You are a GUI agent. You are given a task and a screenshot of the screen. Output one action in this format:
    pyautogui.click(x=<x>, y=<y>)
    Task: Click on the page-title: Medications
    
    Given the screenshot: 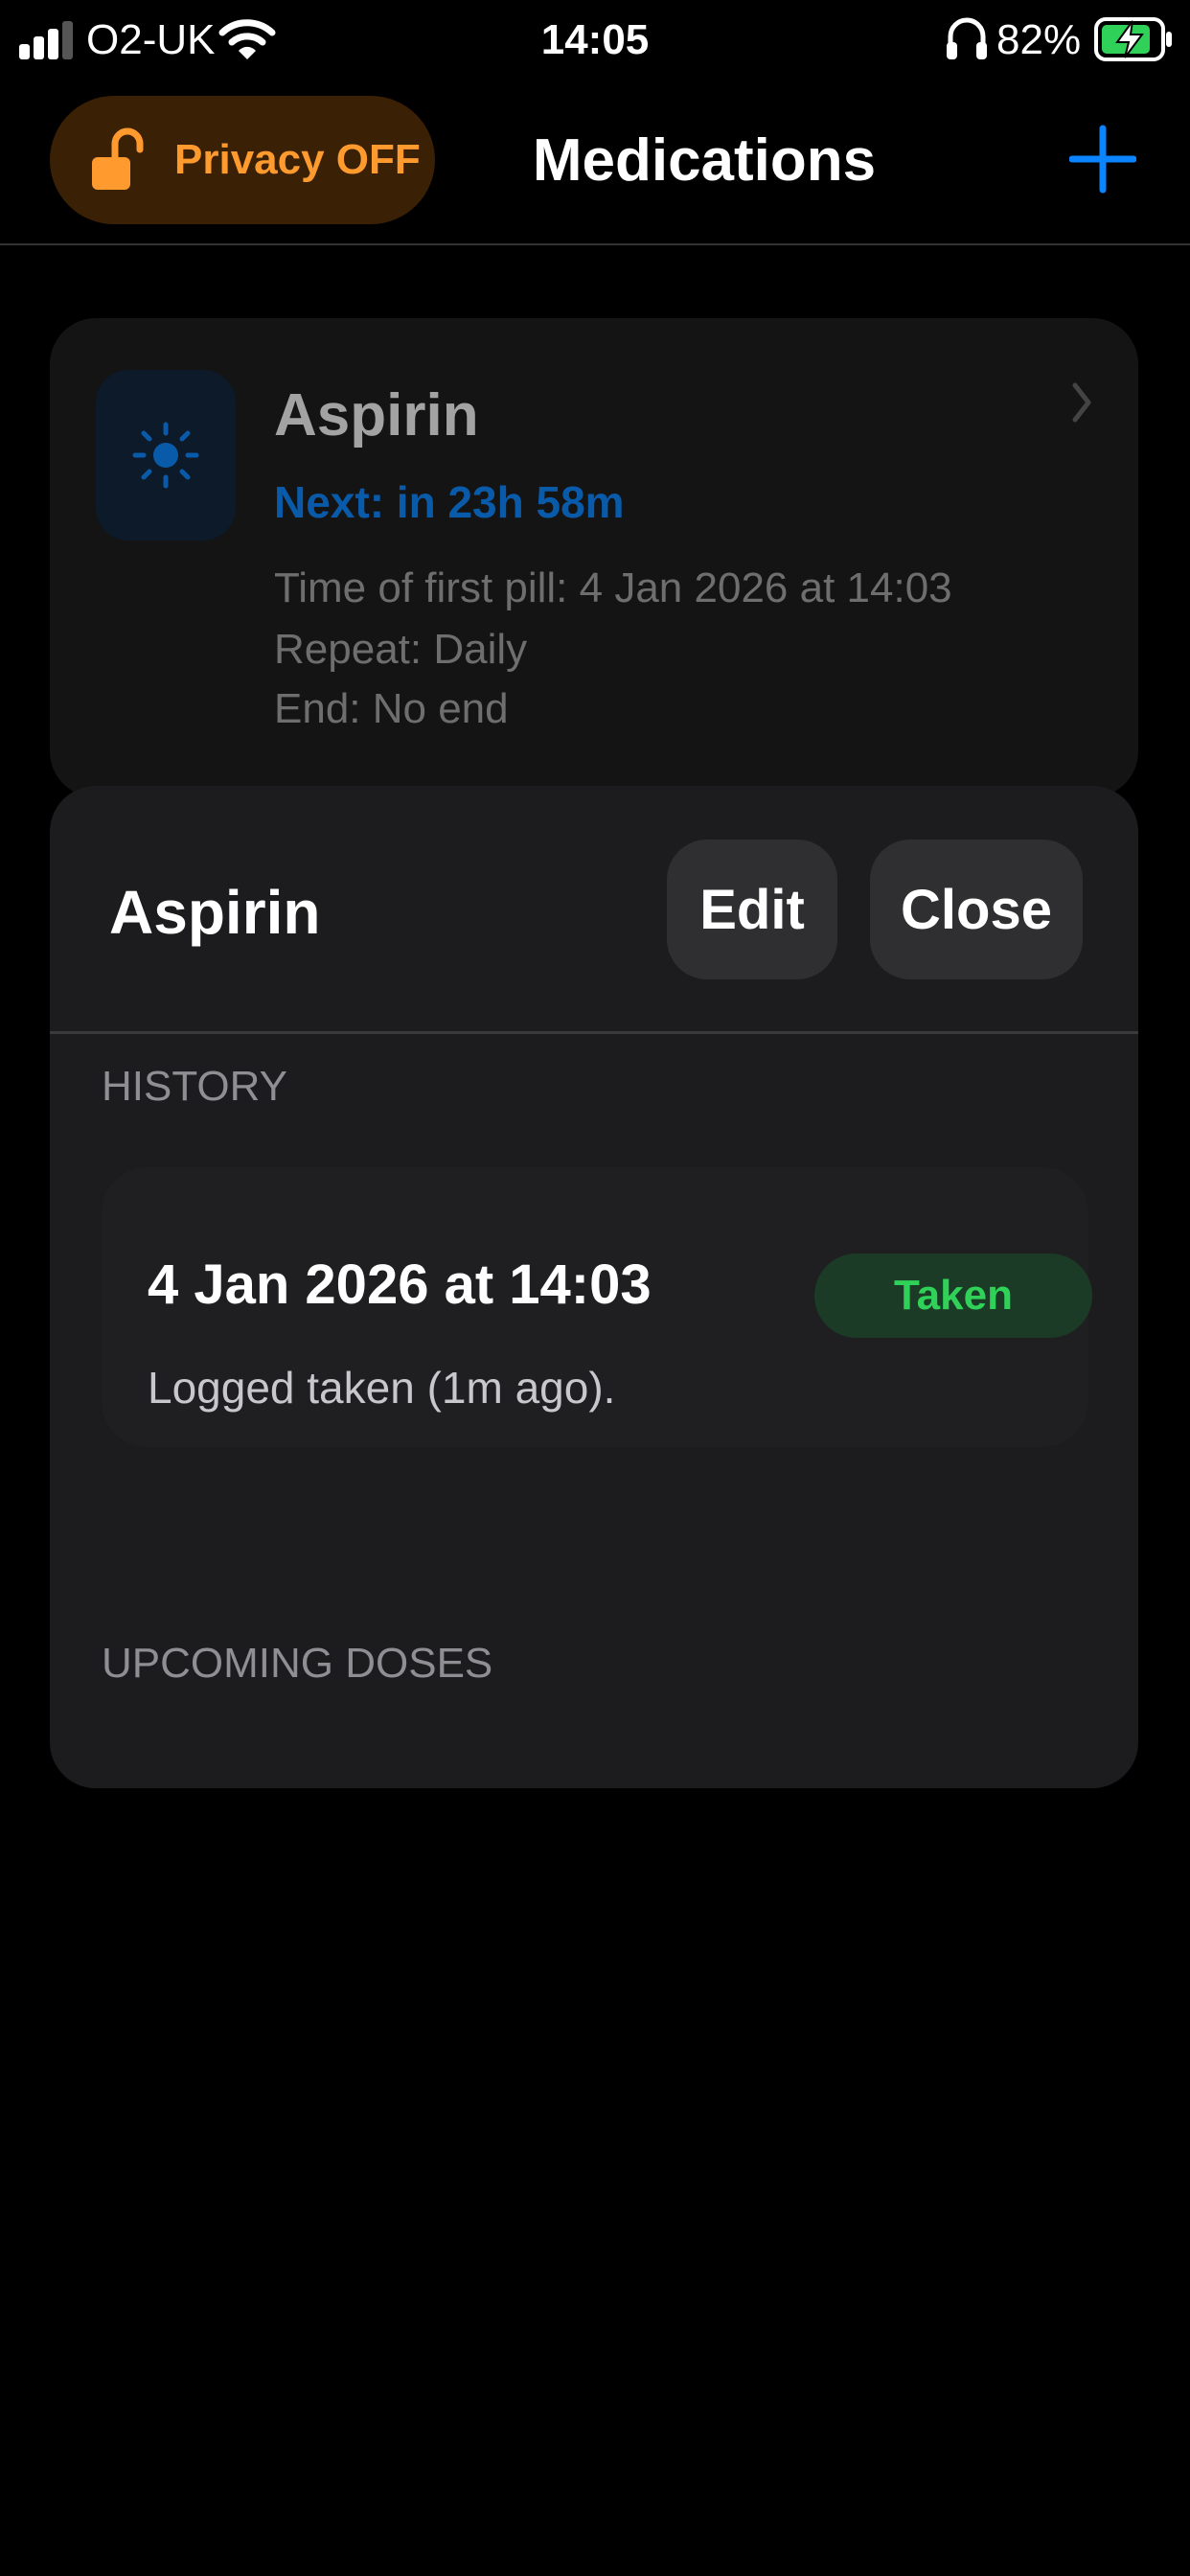 What is the action you would take?
    pyautogui.click(x=704, y=160)
    